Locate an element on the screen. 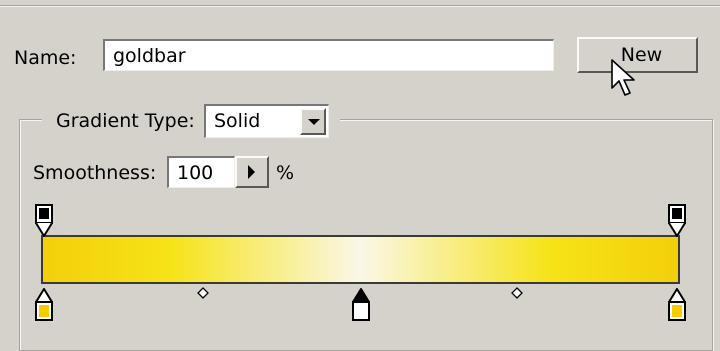  color-stop-left is located at coordinates (44, 305).